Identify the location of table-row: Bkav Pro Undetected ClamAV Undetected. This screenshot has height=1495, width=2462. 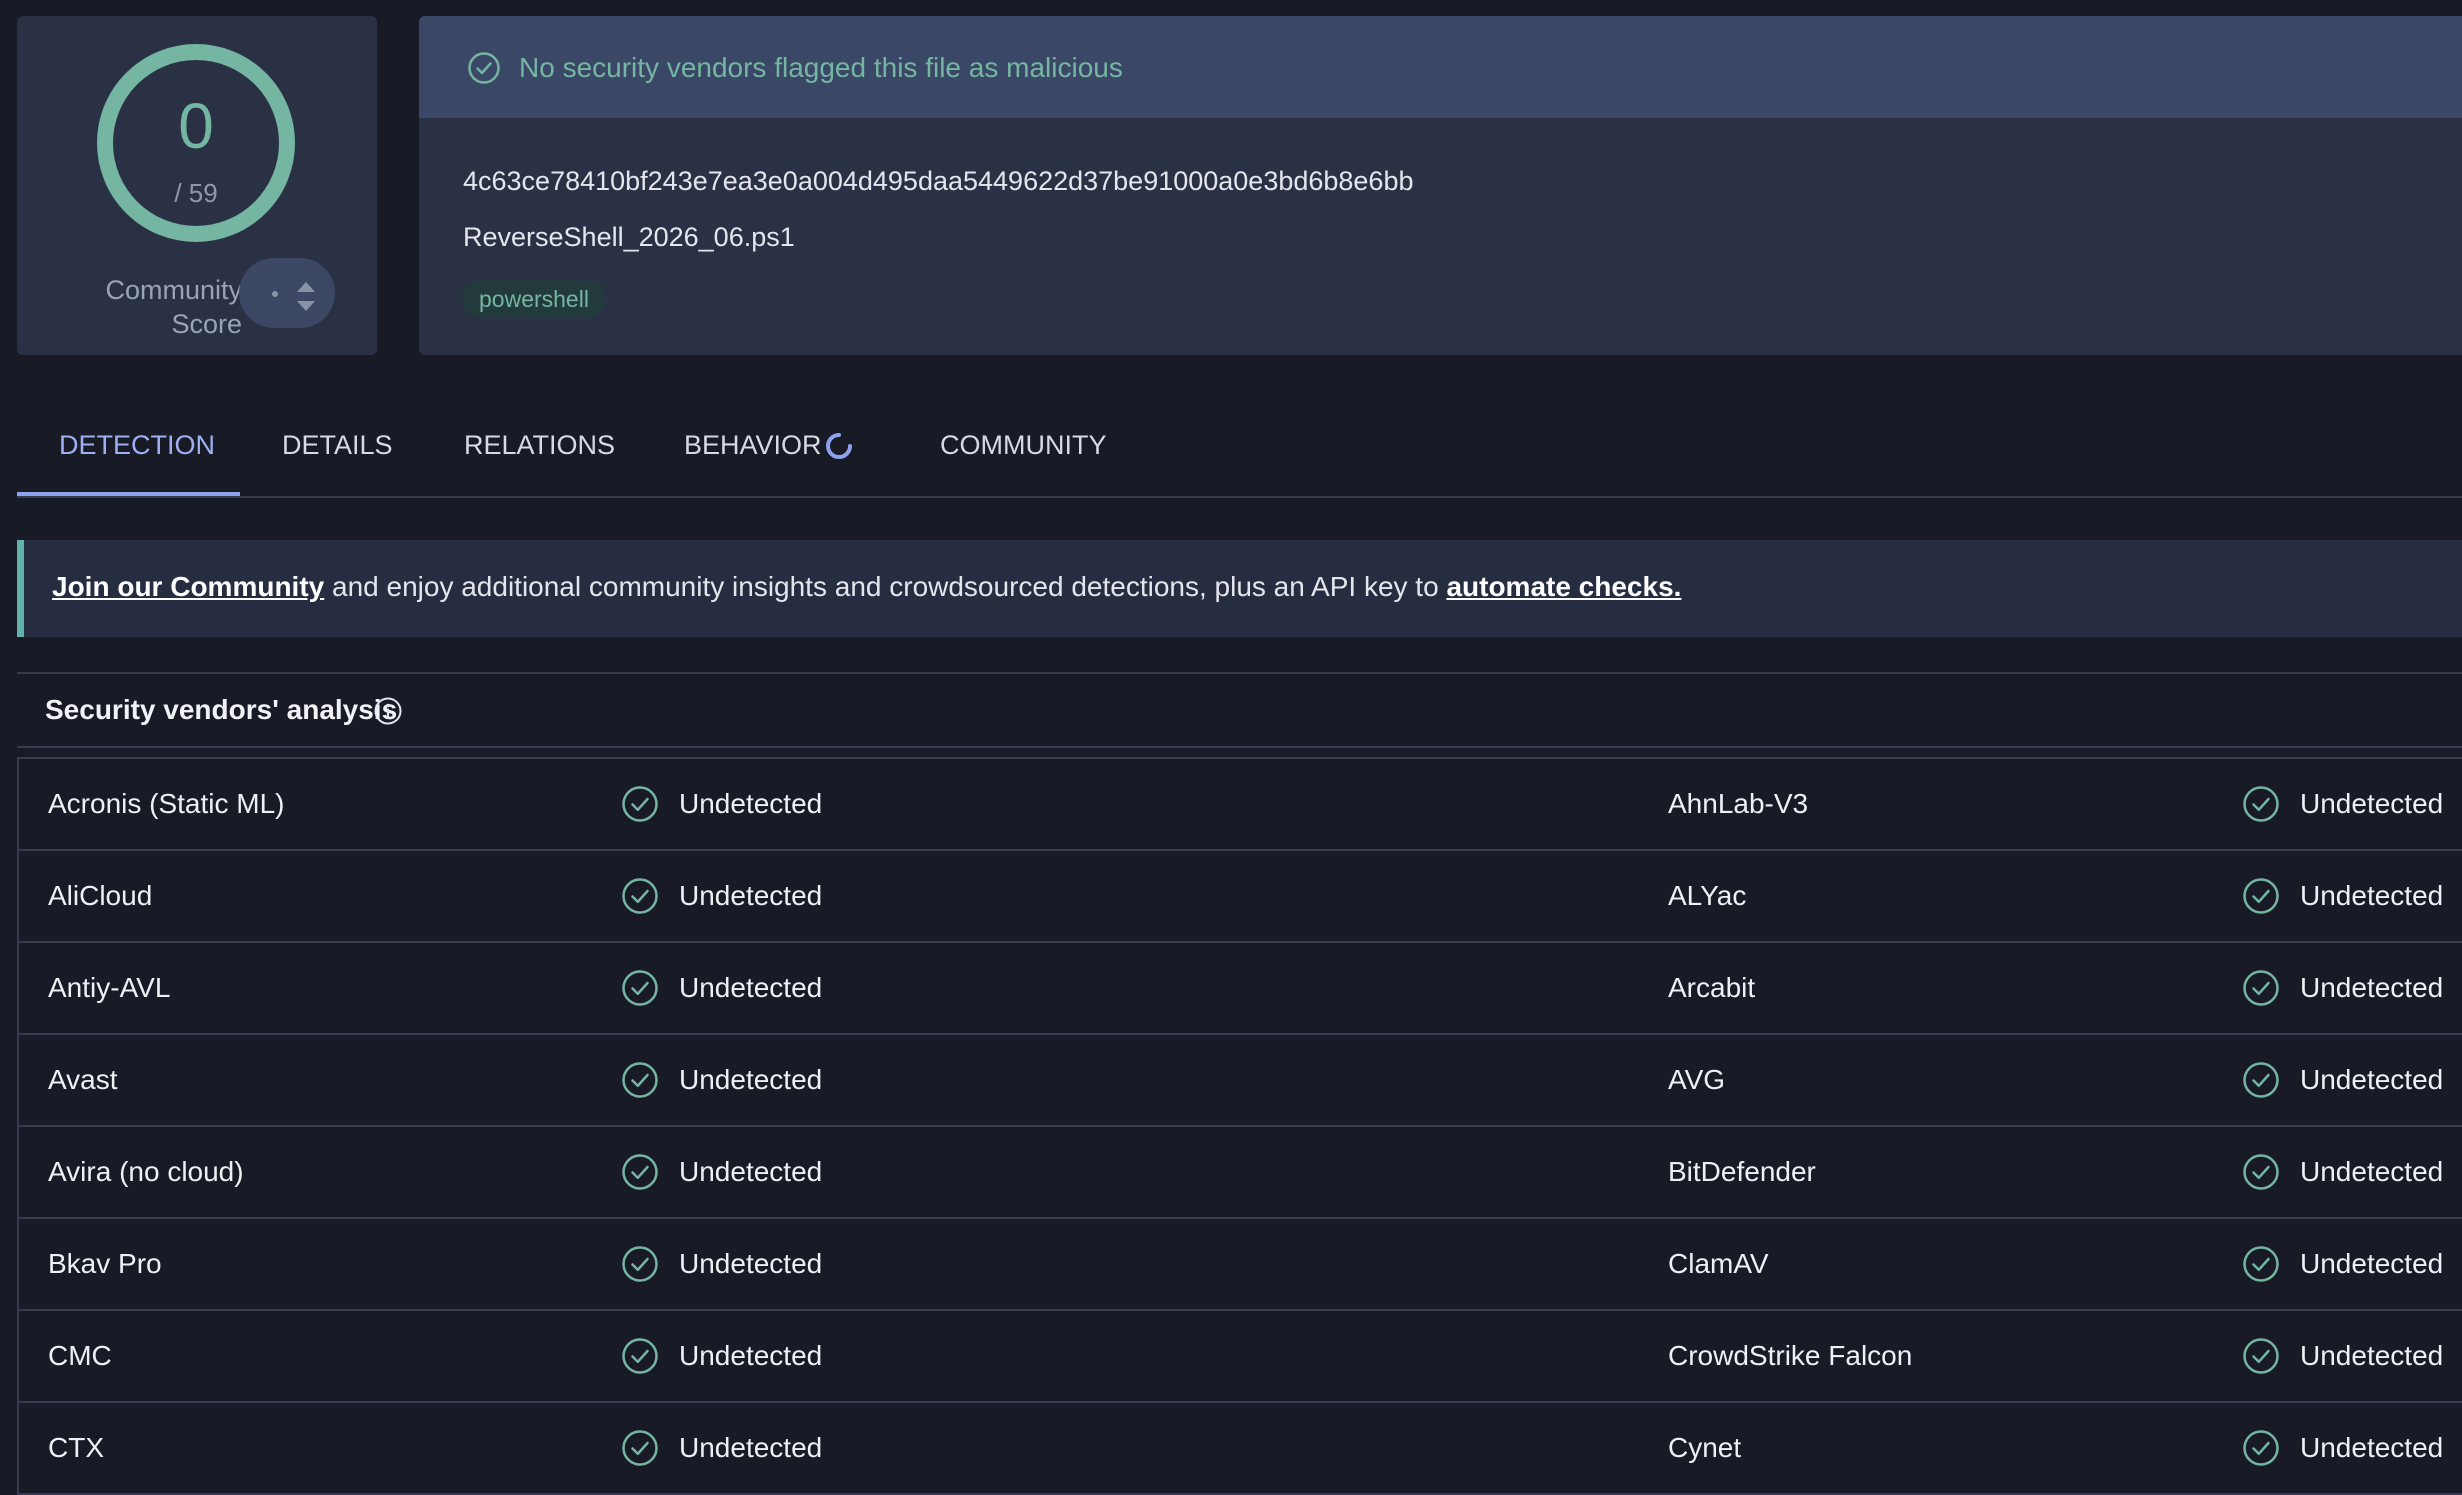
(1240, 1265).